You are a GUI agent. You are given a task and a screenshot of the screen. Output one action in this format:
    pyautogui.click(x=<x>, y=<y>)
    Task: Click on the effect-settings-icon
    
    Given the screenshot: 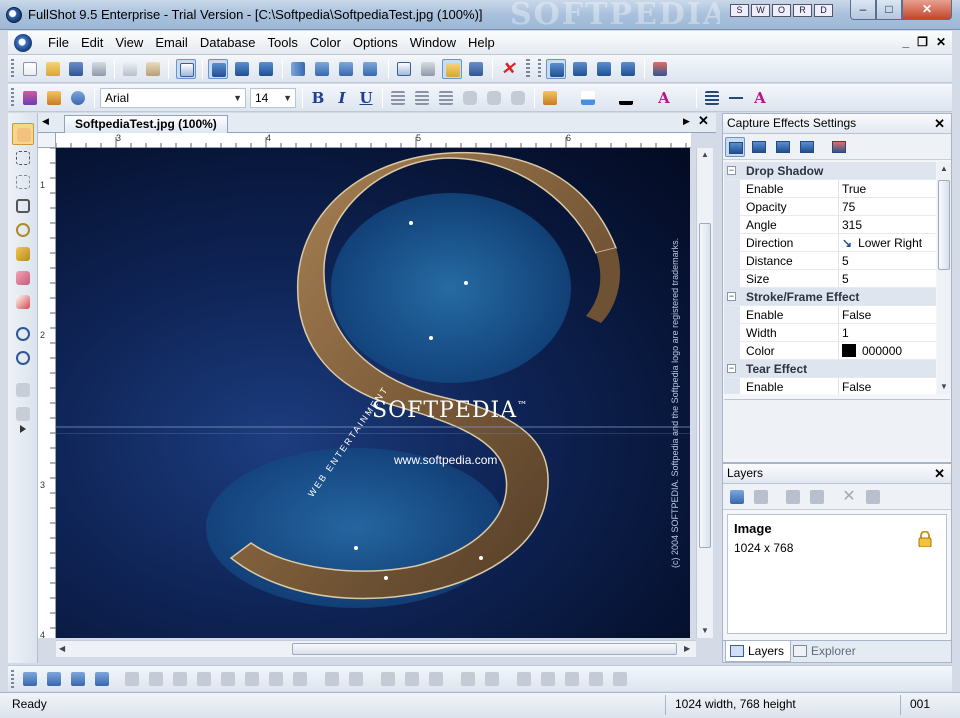 What is the action you would take?
    pyautogui.click(x=839, y=147)
    